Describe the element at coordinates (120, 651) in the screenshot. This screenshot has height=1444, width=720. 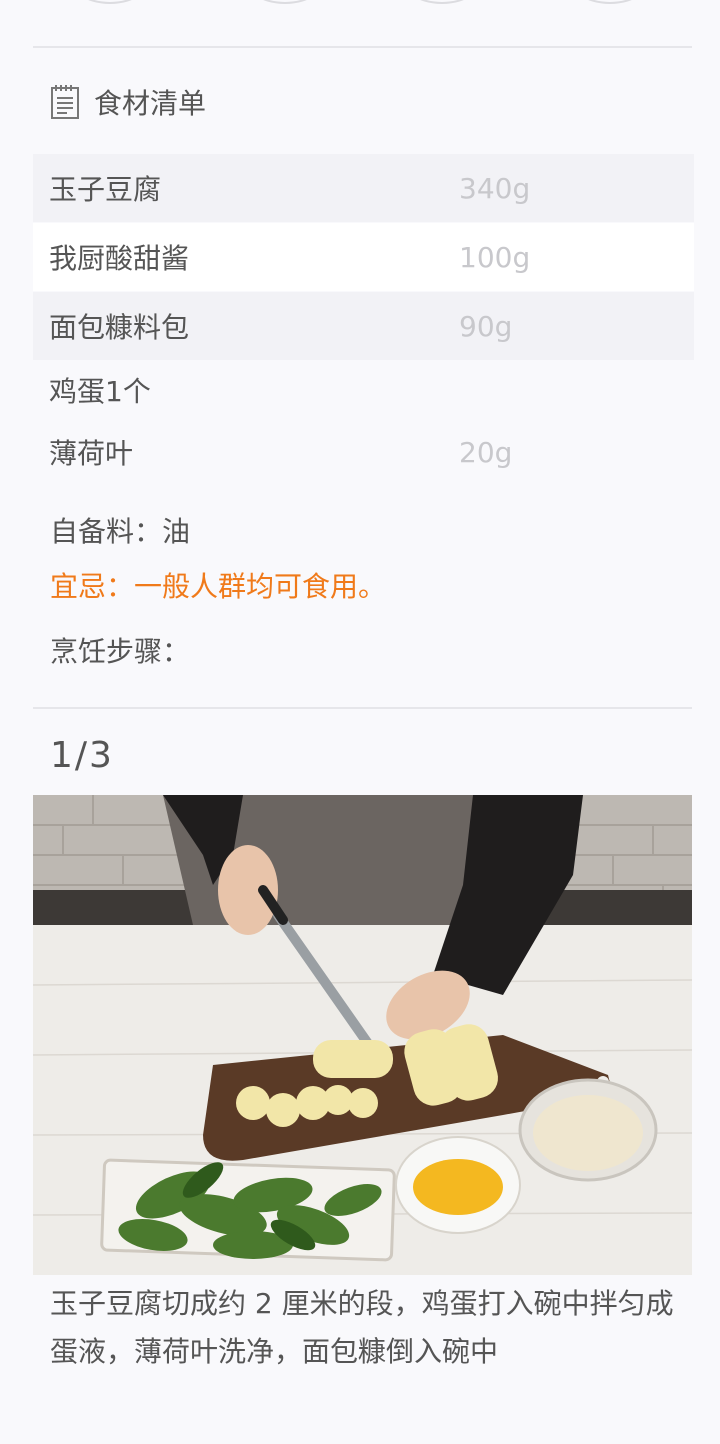
I see `steps-heading: 烹饪步骤：` at that location.